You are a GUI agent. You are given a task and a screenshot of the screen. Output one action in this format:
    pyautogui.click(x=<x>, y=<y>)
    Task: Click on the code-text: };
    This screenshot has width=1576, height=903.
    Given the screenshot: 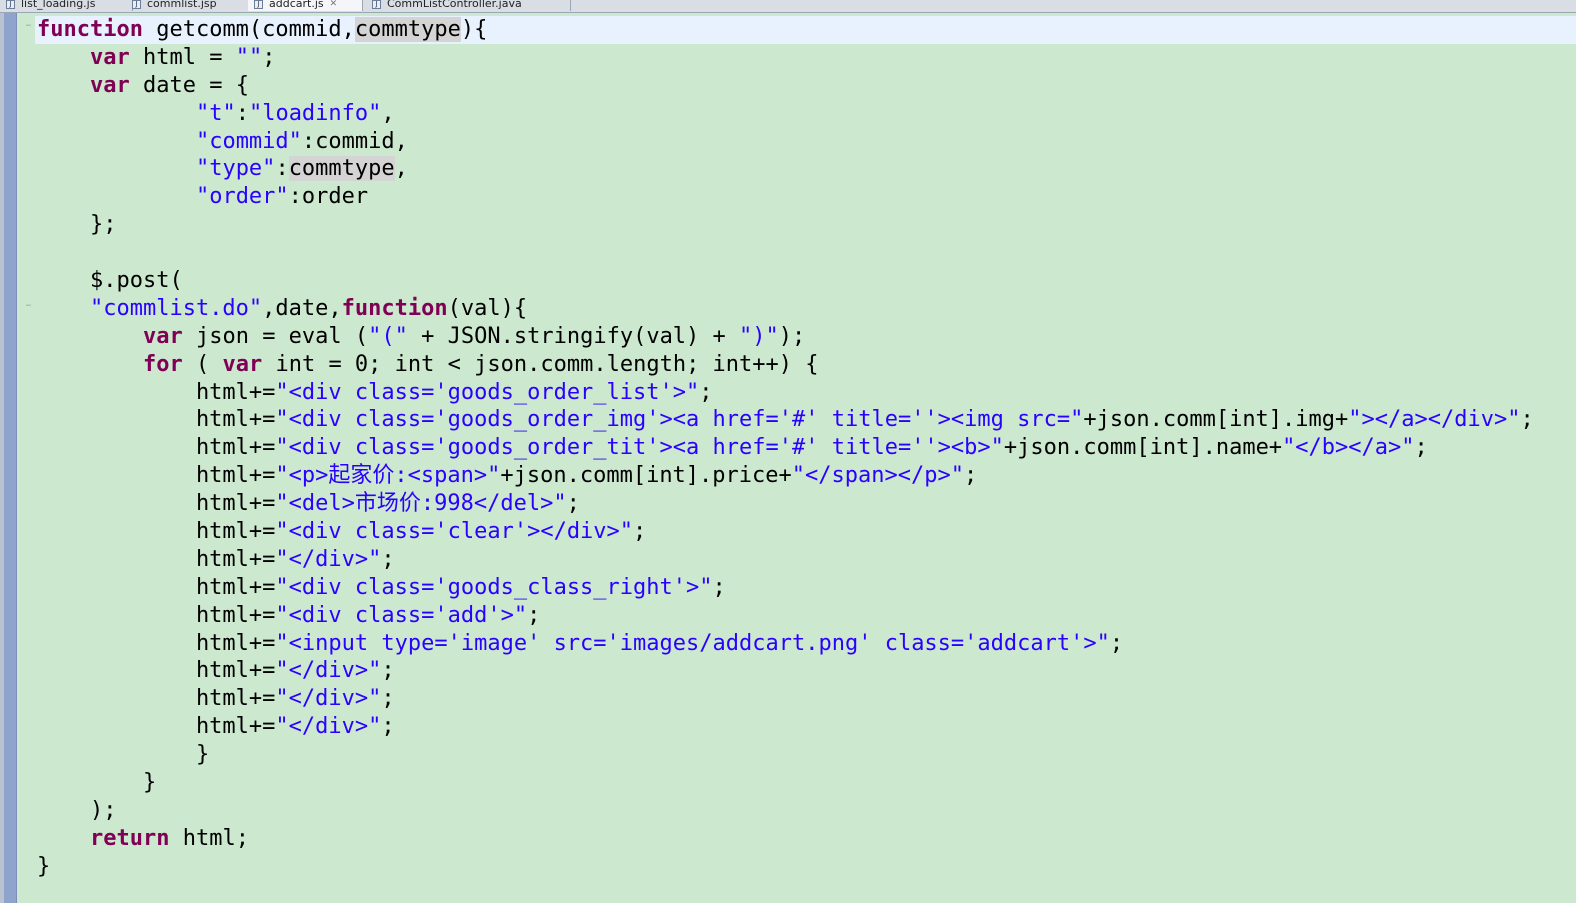 What is the action you would take?
    pyautogui.click(x=77, y=225)
    